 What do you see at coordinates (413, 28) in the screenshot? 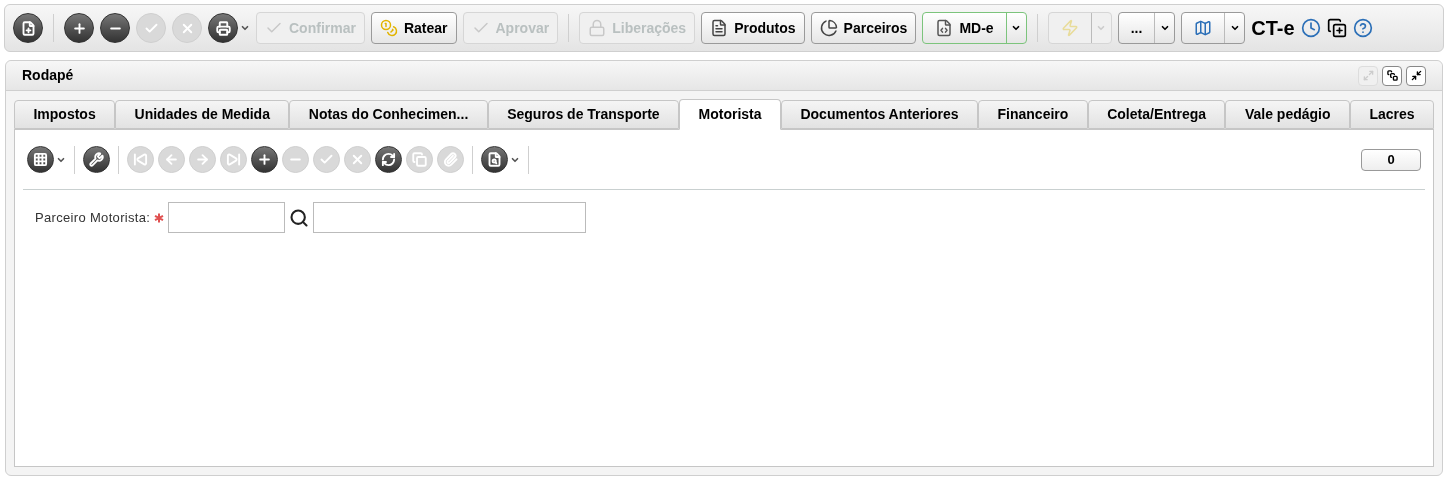
I see `toolbar-button: Ratear` at bounding box center [413, 28].